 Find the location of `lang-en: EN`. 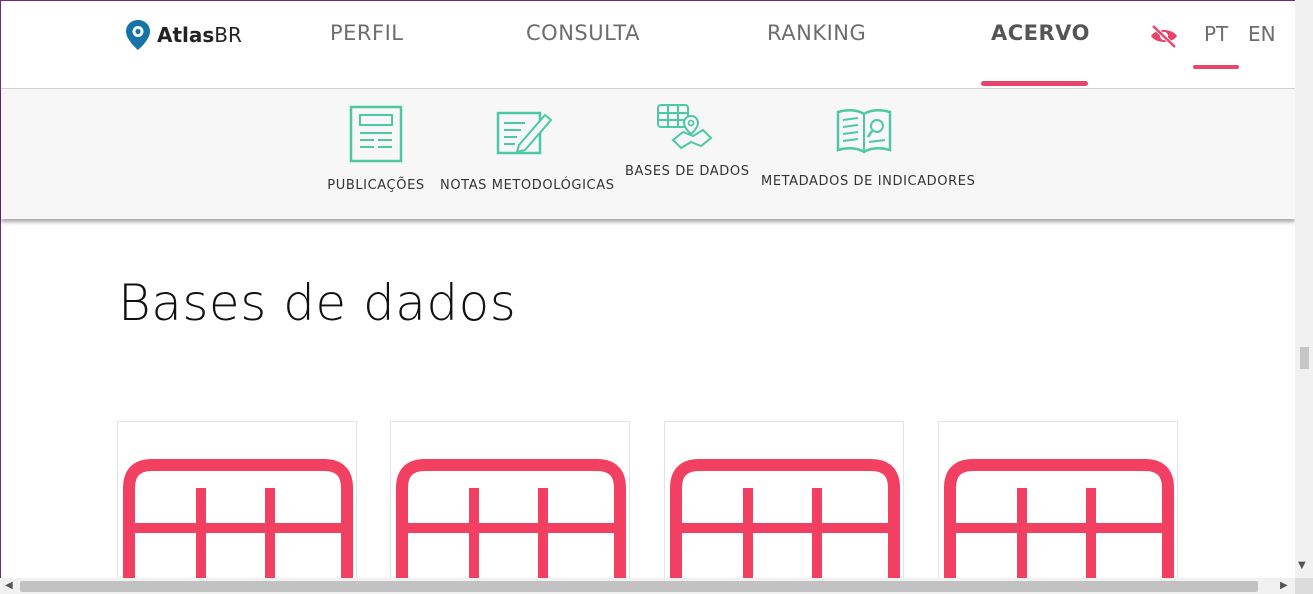

lang-en: EN is located at coordinates (1262, 34).